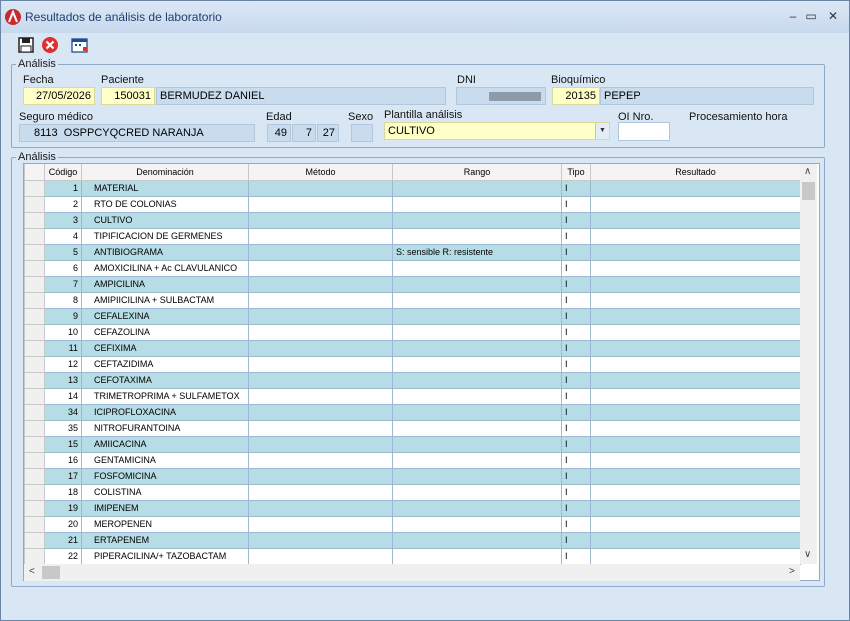 The height and width of the screenshot is (621, 850). What do you see at coordinates (63, 444) in the screenshot?
I see `codigo-cell: 15` at bounding box center [63, 444].